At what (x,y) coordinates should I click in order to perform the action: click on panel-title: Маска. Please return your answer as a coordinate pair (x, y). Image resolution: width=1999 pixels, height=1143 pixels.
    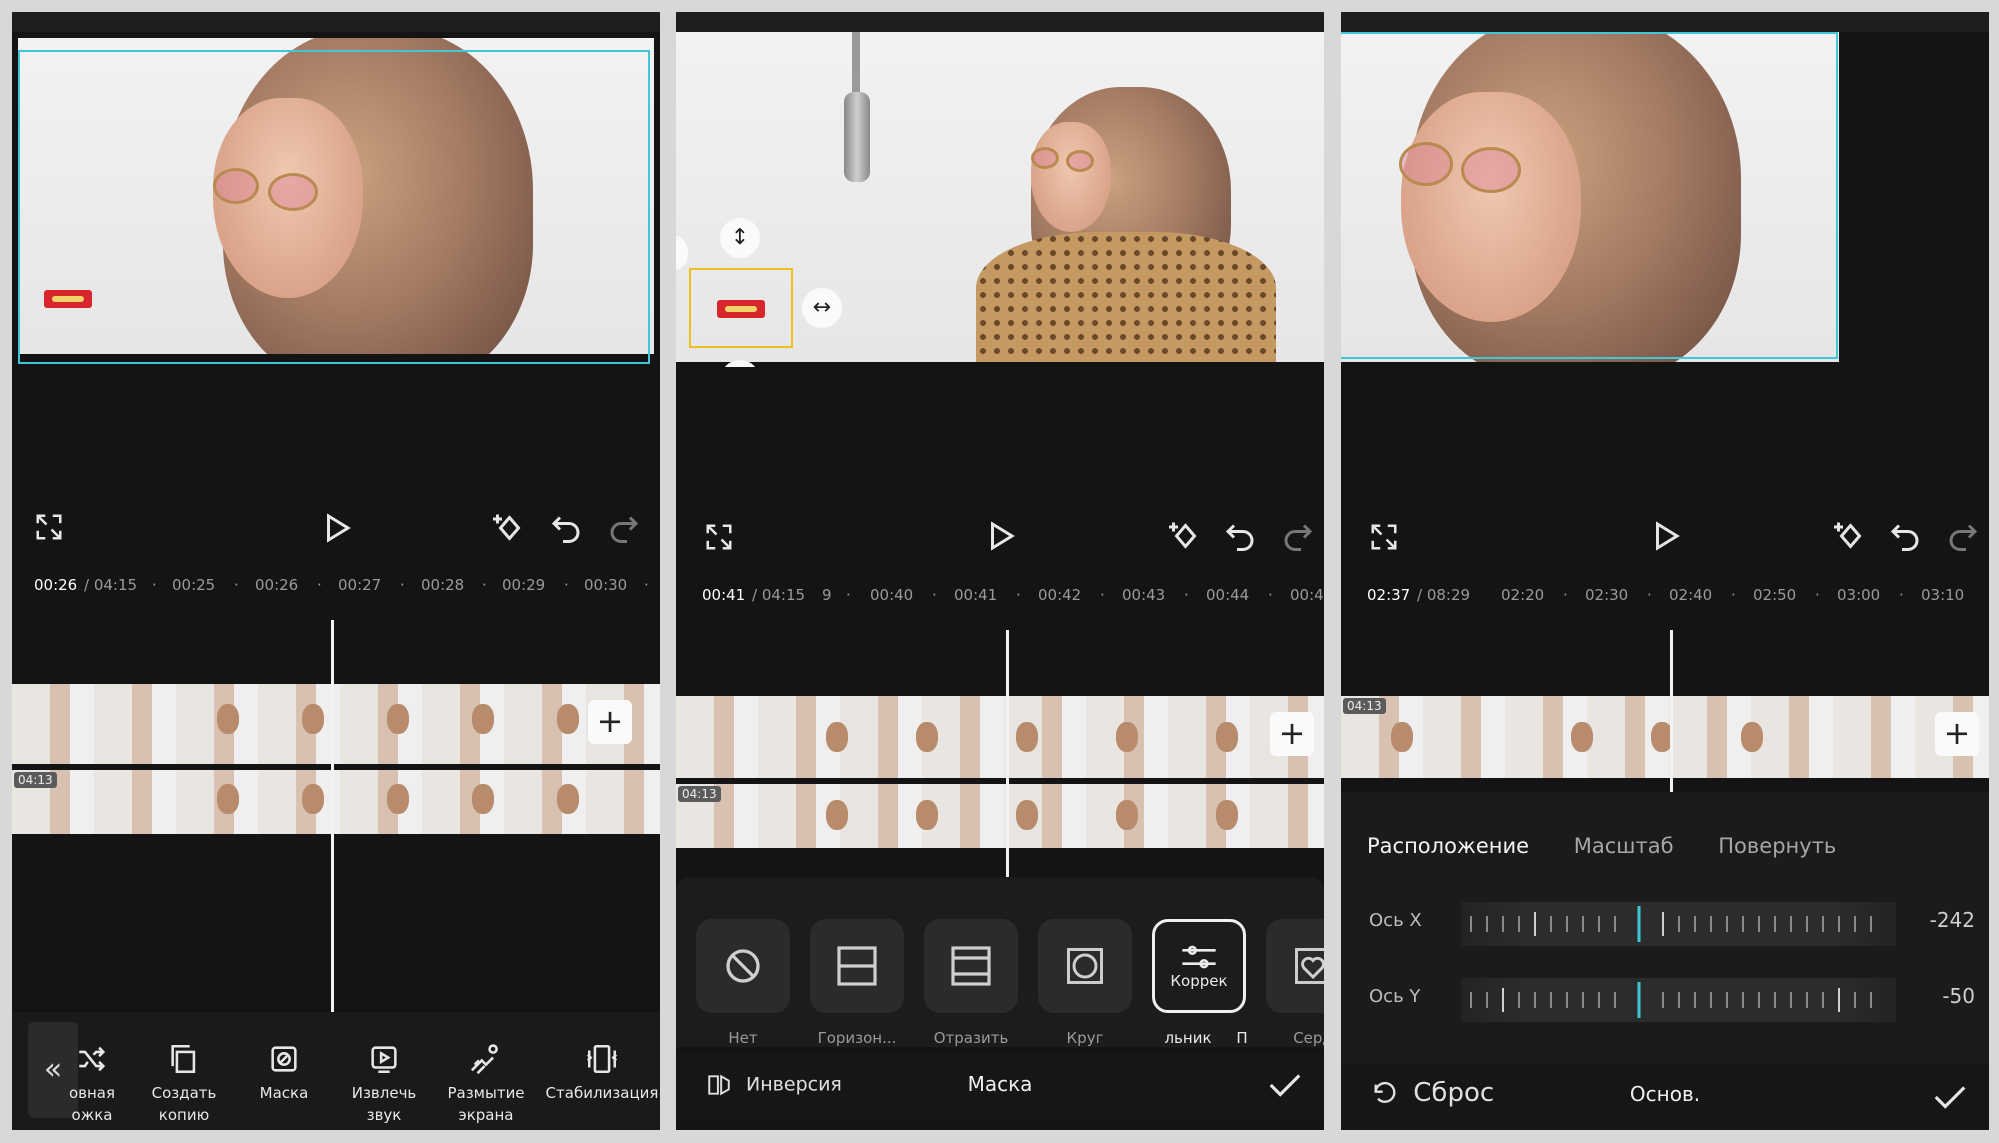
    Looking at the image, I should click on (1000, 1084).